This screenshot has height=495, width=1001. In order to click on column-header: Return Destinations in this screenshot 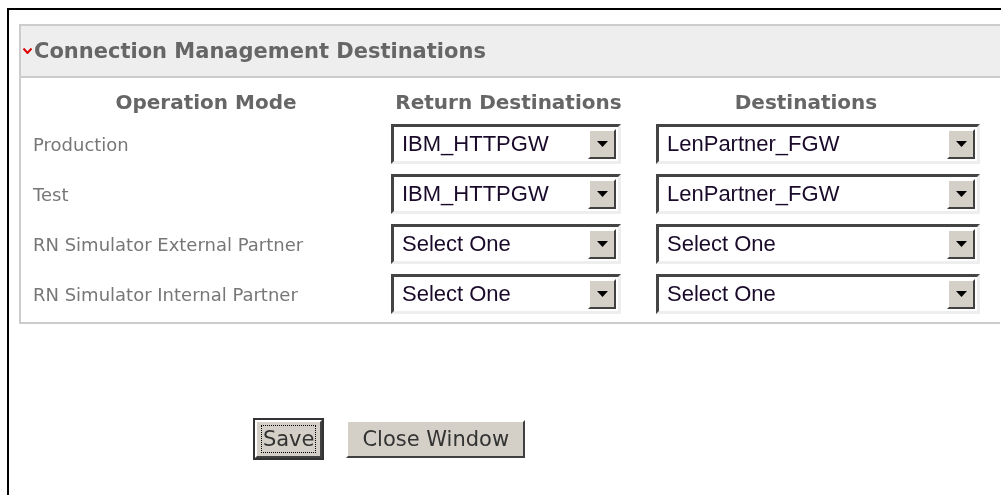, I will do `click(509, 102)`.